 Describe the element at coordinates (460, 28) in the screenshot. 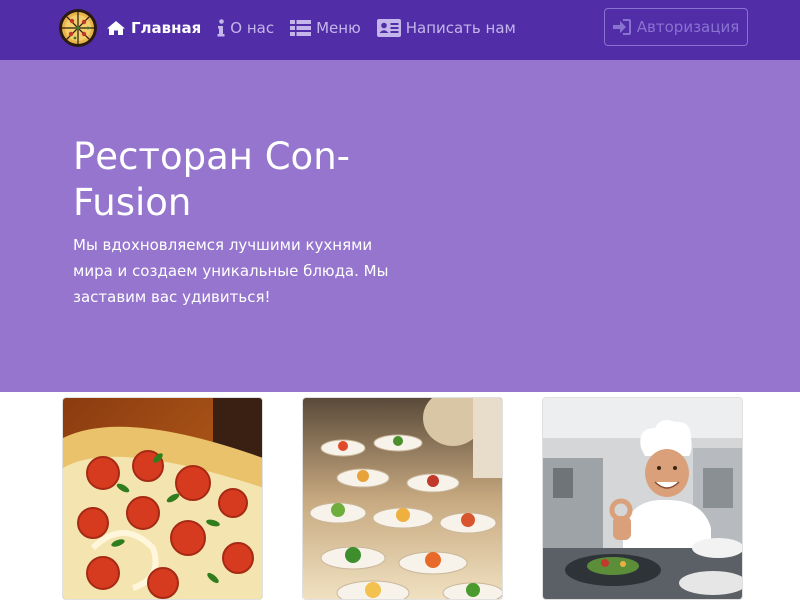

I see `nav-item-label: Написать нам` at that location.